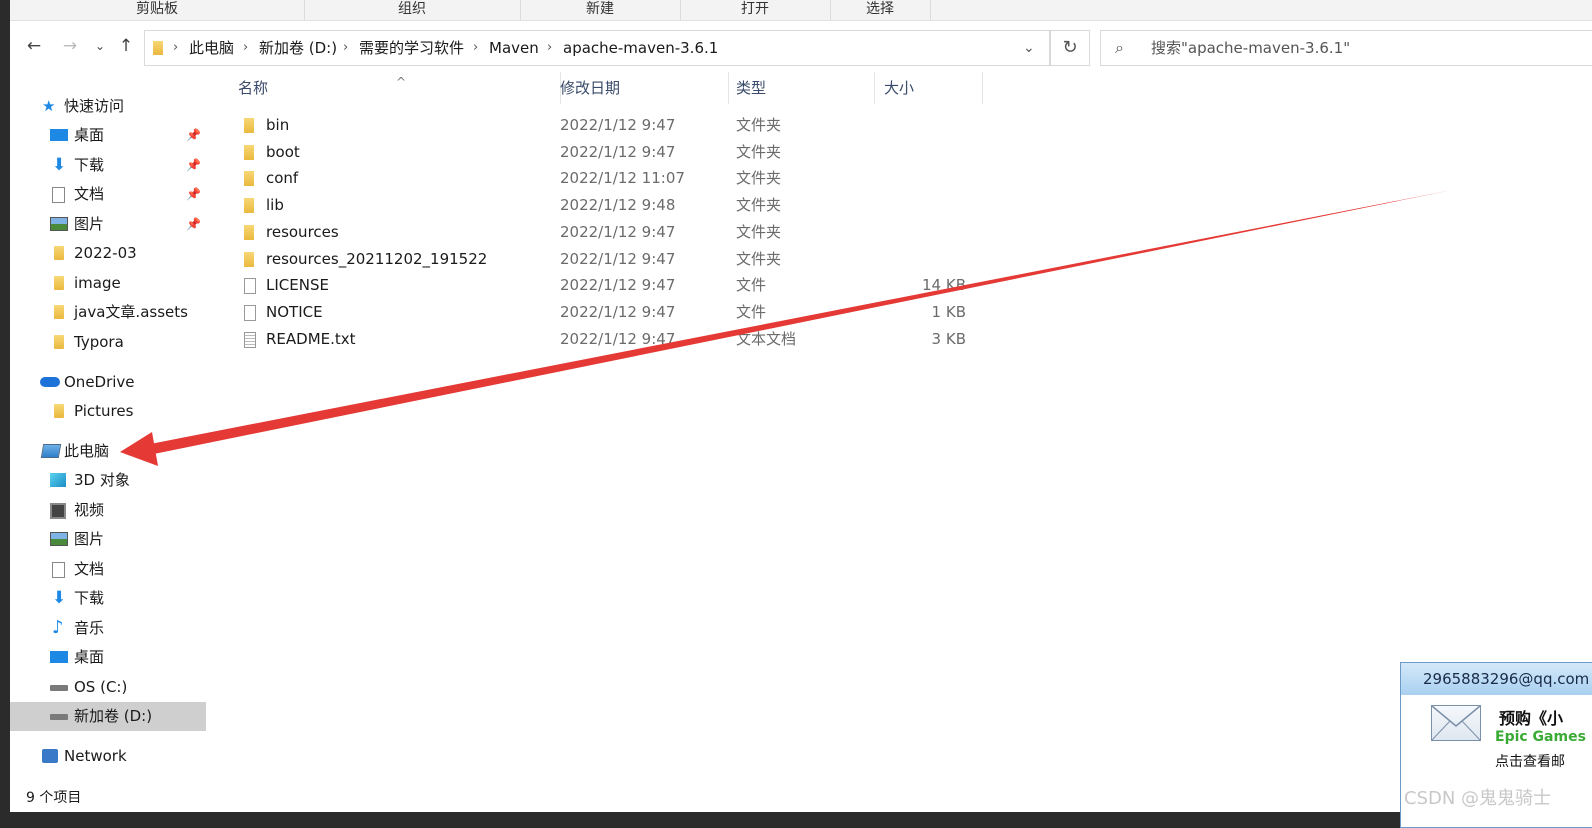 The height and width of the screenshot is (828, 1592). I want to click on notification-subtitle: Epic Games, so click(1540, 737).